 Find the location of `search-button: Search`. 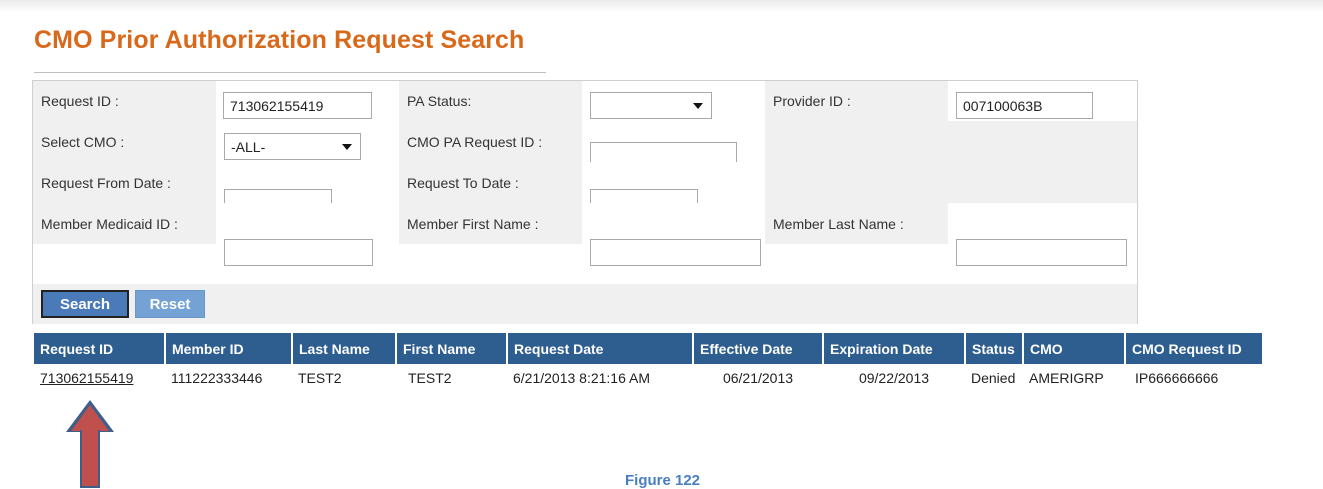

search-button: Search is located at coordinates (85, 304).